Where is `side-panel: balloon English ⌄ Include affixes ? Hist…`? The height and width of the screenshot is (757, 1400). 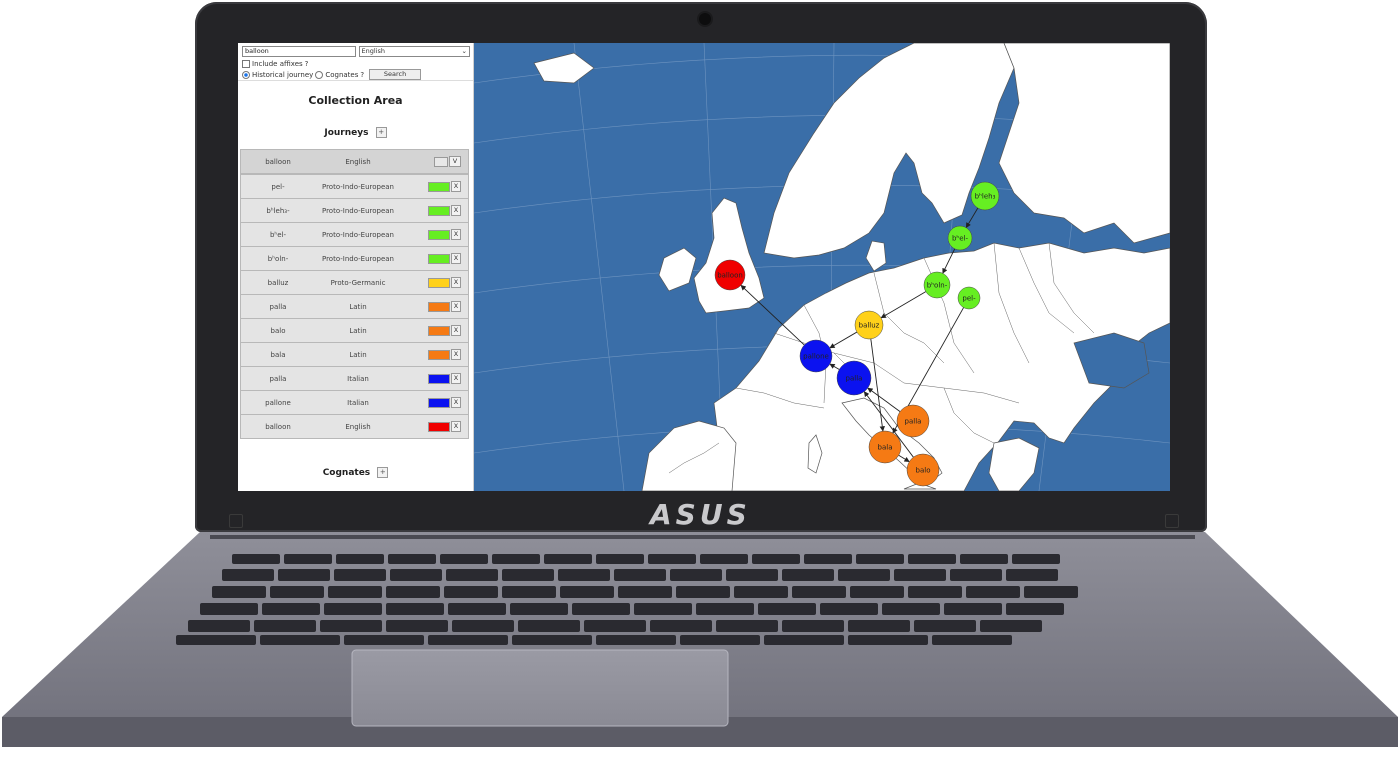
side-panel: balloon English ⌄ Include affixes ? Hist… is located at coordinates (356, 267).